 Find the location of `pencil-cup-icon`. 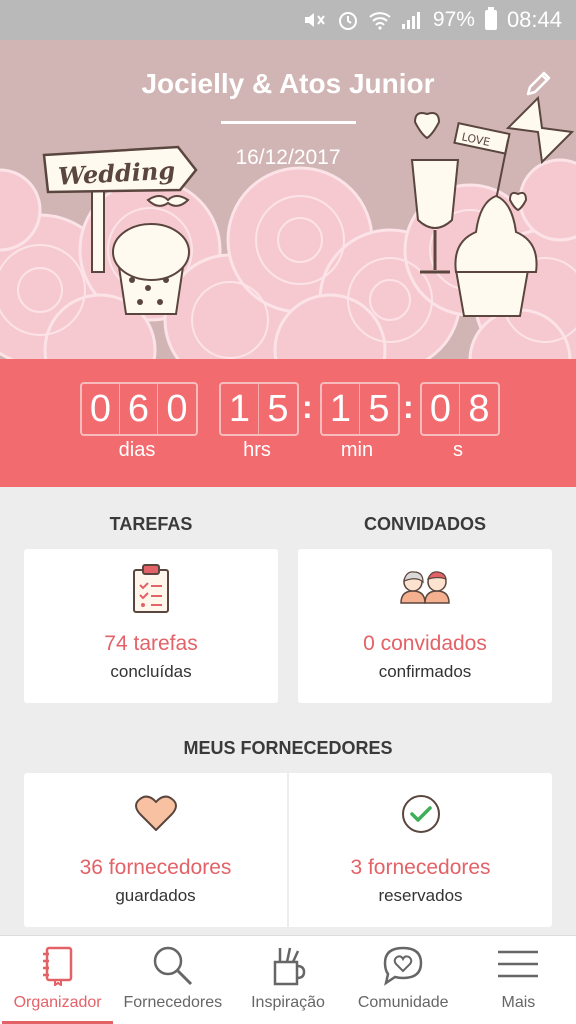

pencil-cup-icon is located at coordinates (288, 968).